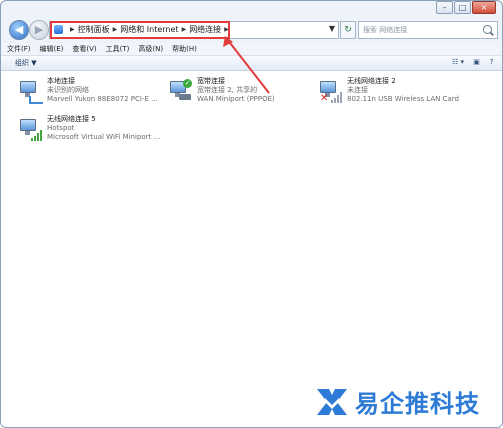 The width and height of the screenshot is (503, 428). Describe the element at coordinates (251, 63) in the screenshot. I see `command-toolbar: 组织 ▼ ☷ ▾ ▣ ?` at that location.